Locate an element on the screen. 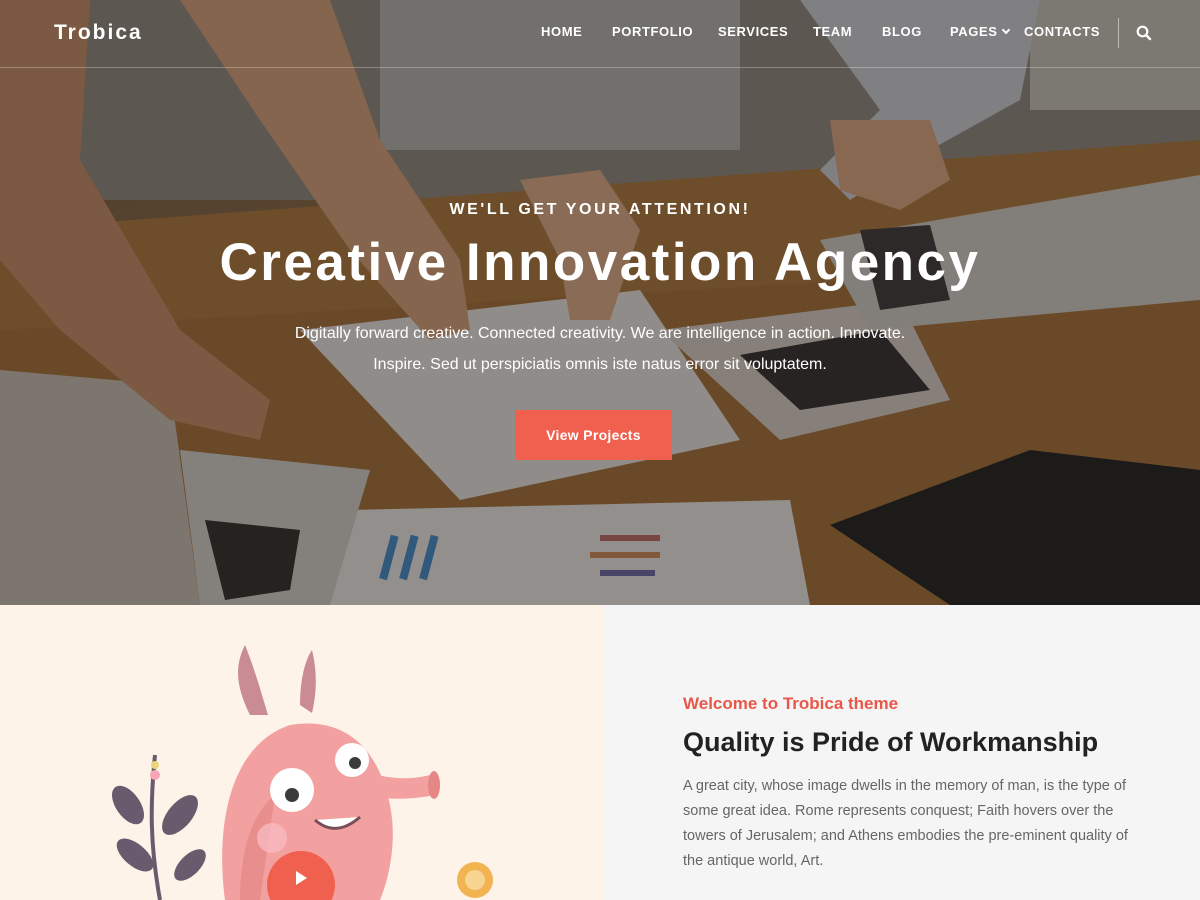  nav-item-pages: PAGES is located at coordinates (980, 31).